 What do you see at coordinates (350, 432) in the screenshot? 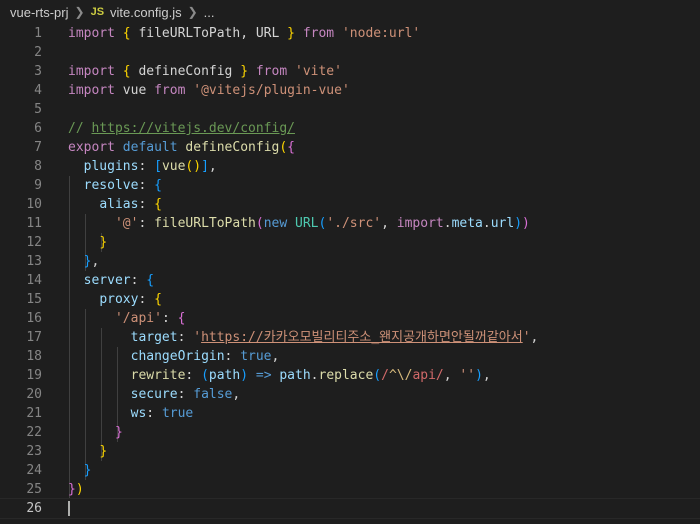
I see `code-line: 22 }` at bounding box center [350, 432].